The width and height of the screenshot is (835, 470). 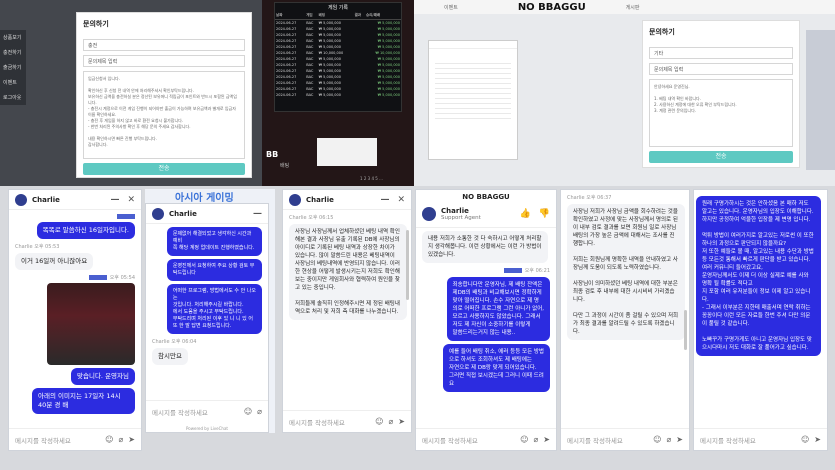 What do you see at coordinates (347, 152) in the screenshot?
I see `board-area` at bounding box center [347, 152].